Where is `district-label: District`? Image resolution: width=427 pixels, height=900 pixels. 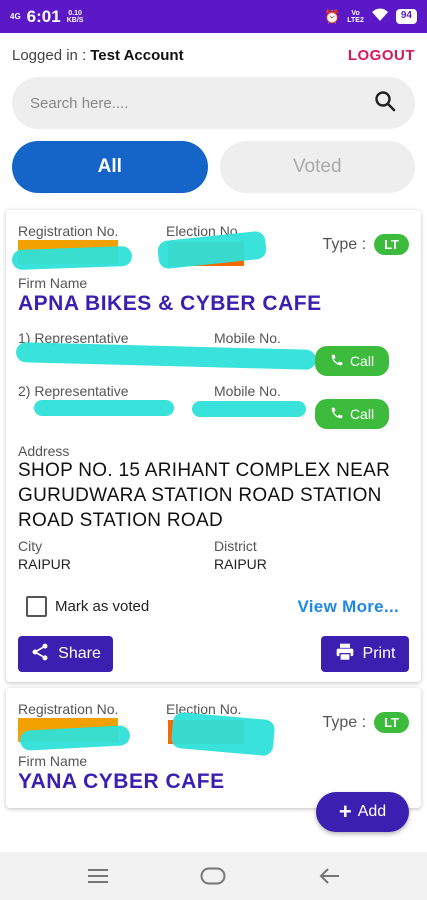
district-label: District is located at coordinates (235, 546).